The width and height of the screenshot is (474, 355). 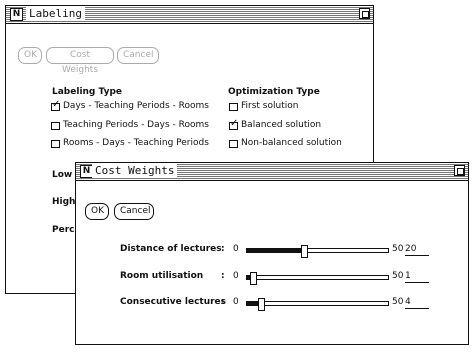 What do you see at coordinates (281, 125) in the screenshot?
I see `optimization-option-label: Balanced solution` at bounding box center [281, 125].